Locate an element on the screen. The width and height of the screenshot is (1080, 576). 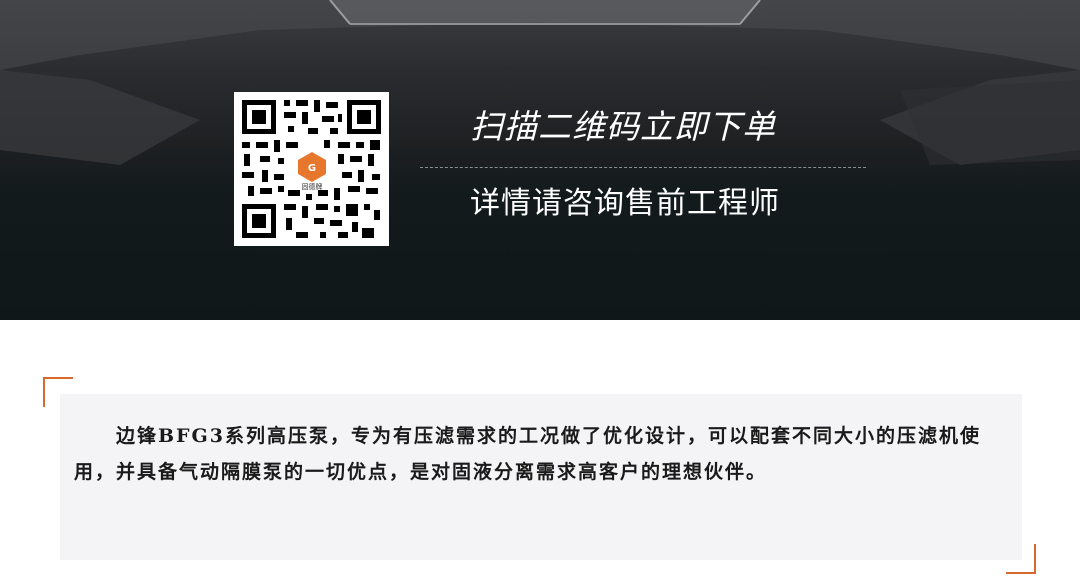
svg-text: G is located at coordinates (312, 168).